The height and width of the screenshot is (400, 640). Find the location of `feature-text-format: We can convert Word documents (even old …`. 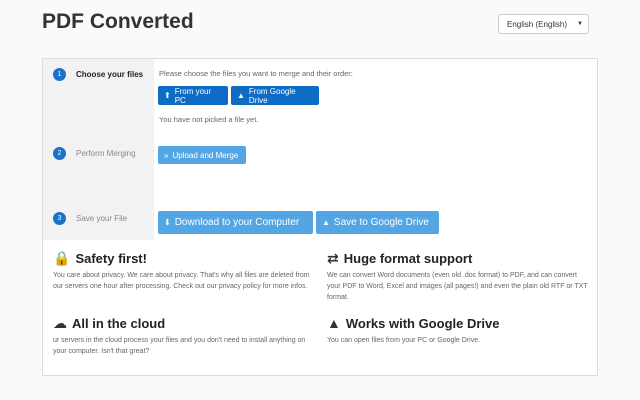

feature-text-format: We can convert Word documents (even old … is located at coordinates (457, 286).